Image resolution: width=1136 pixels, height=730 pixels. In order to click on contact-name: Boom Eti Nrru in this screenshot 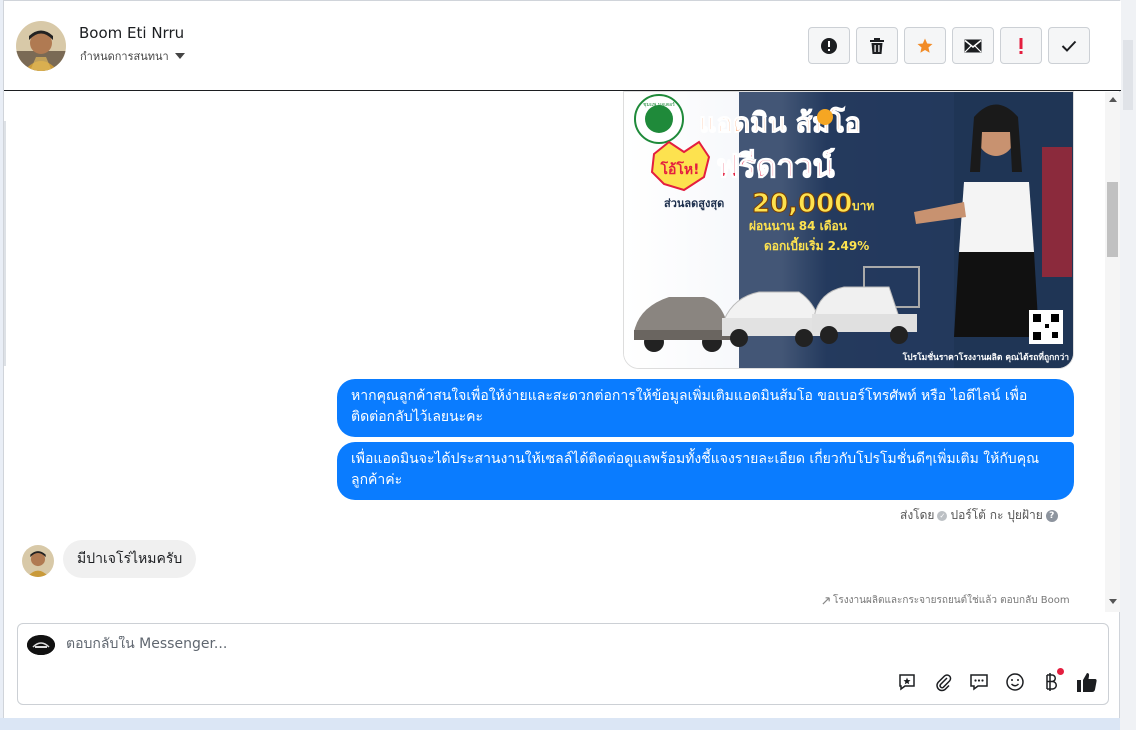, I will do `click(131, 33)`.